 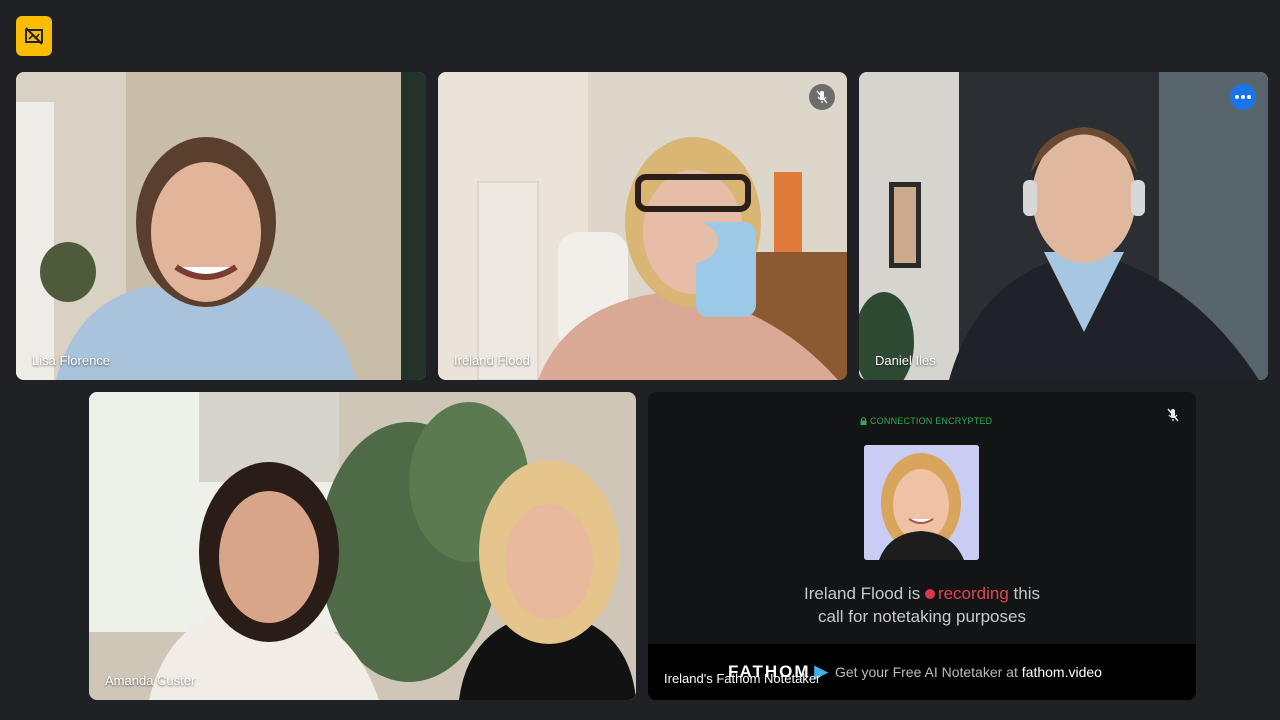 I want to click on promo-label: Get your Free AI Notetaker at, so click(x=928, y=672).